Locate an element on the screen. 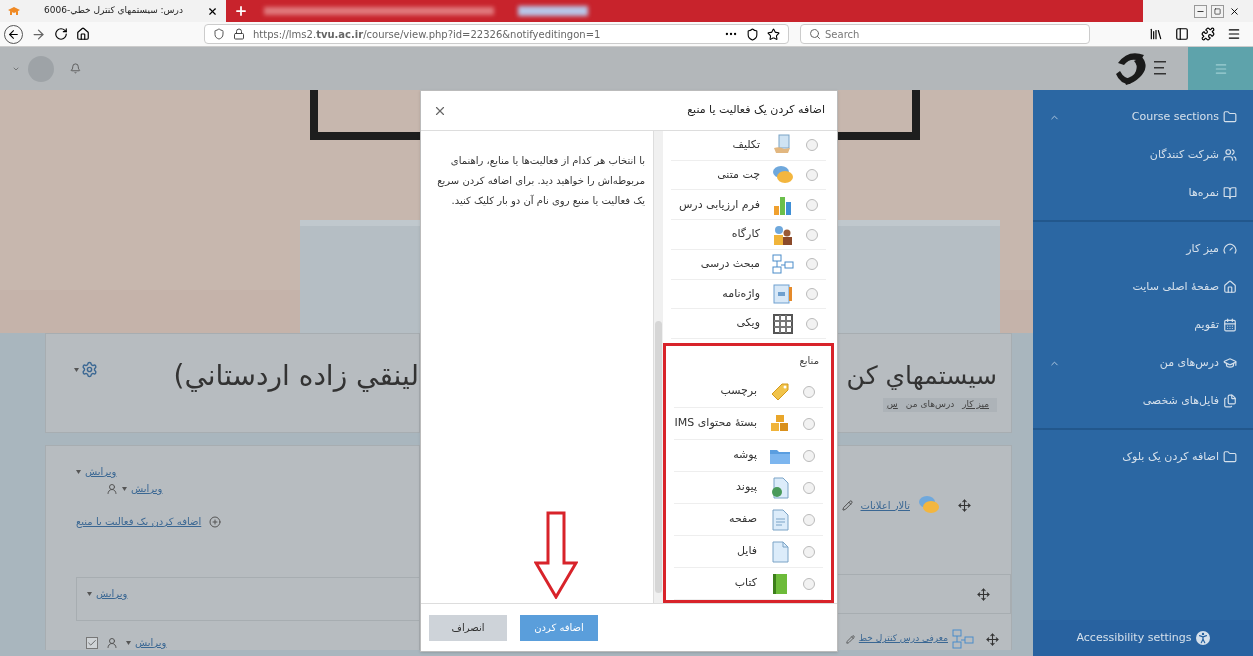 The height and width of the screenshot is (656, 1253). scrollbar is located at coordinates (658, 367).